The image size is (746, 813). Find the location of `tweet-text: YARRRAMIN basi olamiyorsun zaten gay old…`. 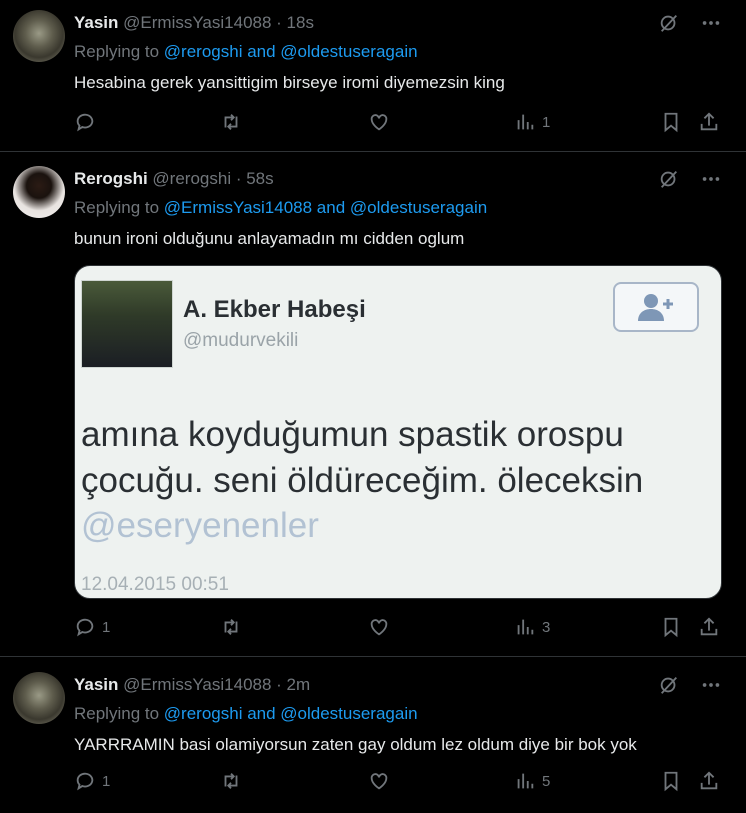

tweet-text: YARRRAMIN basi olamiyorsun zaten gay old… is located at coordinates (355, 744).